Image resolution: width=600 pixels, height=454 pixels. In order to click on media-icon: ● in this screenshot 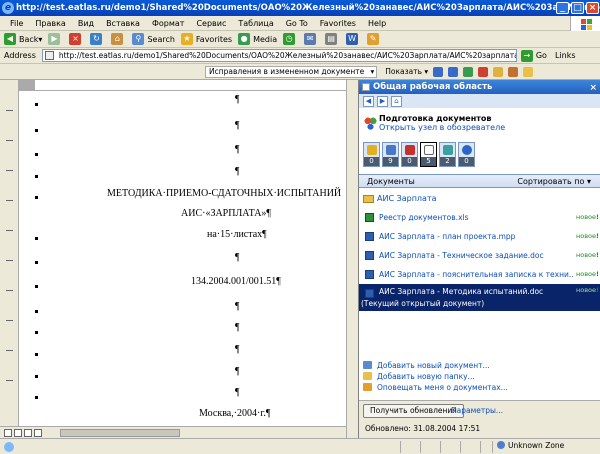, I will do `click(244, 39)`.